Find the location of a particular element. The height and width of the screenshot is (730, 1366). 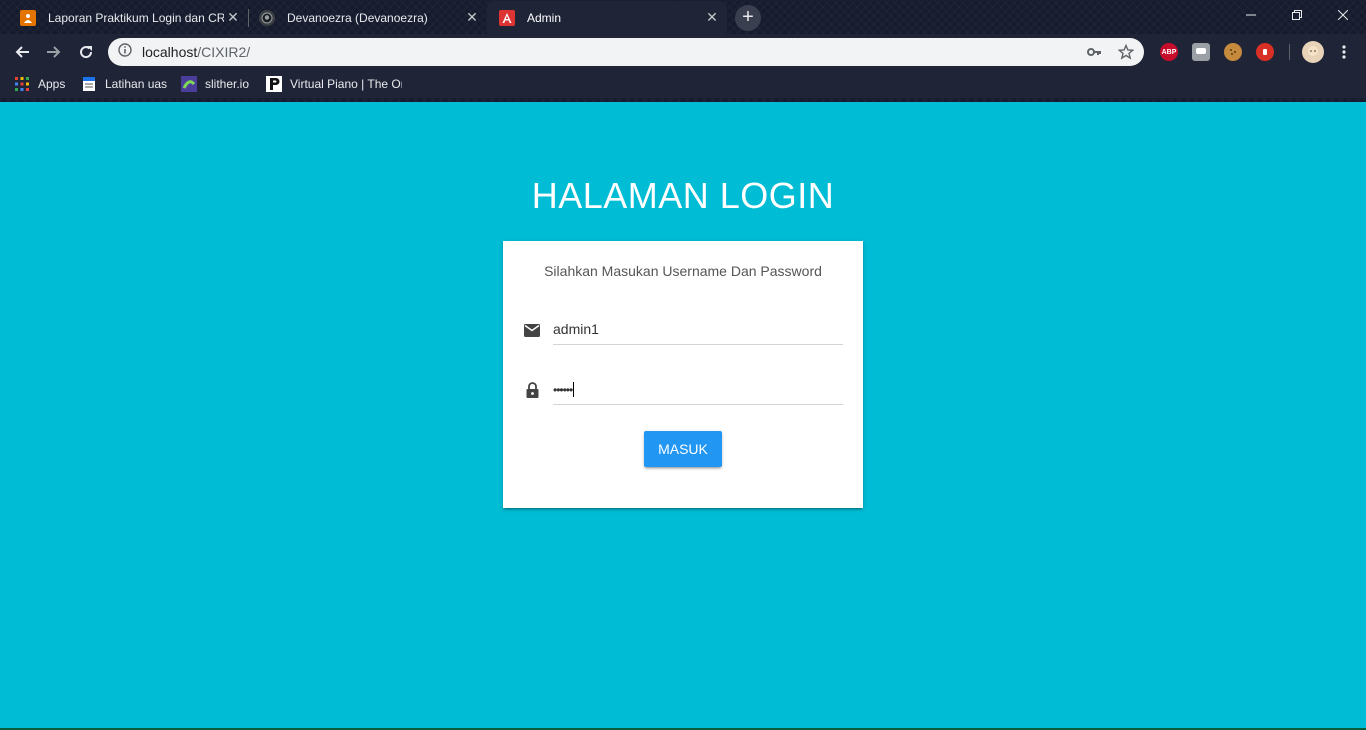

bookmark-label: Apps is located at coordinates (52, 84).